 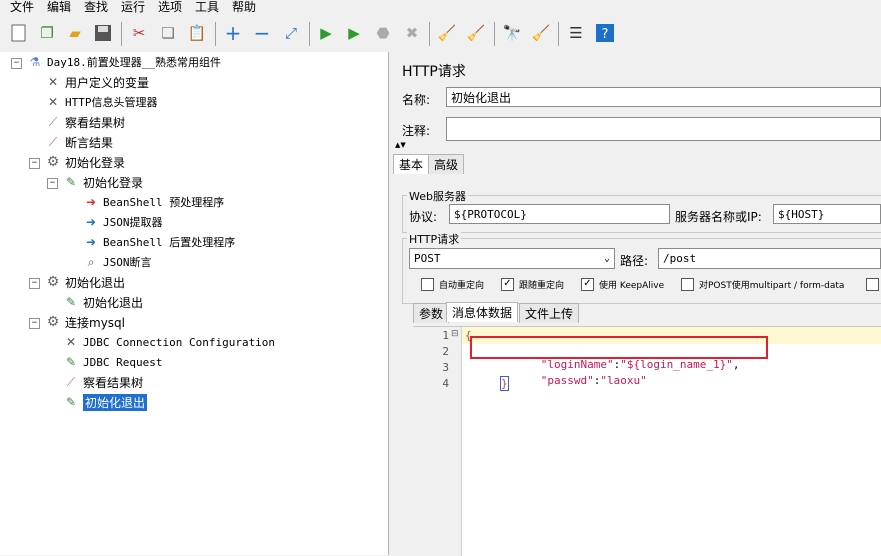 What do you see at coordinates (504, 383) in the screenshot?
I see `json-brace: }` at bounding box center [504, 383].